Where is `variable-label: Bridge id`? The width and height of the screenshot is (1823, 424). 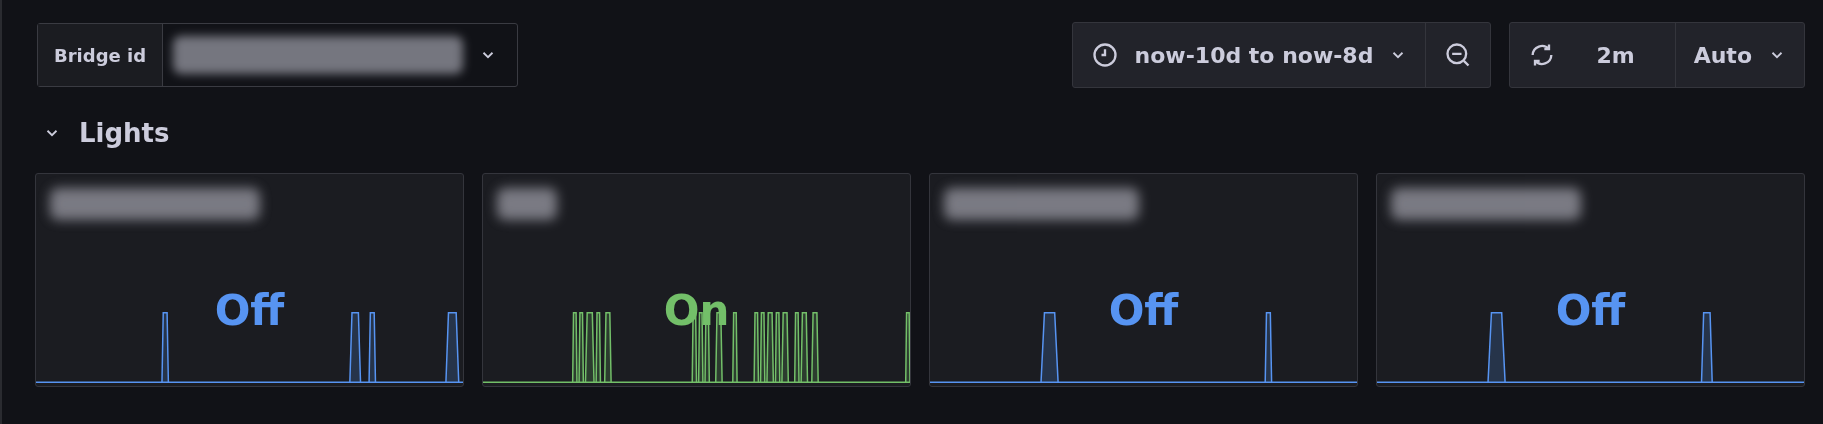 variable-label: Bridge id is located at coordinates (101, 55).